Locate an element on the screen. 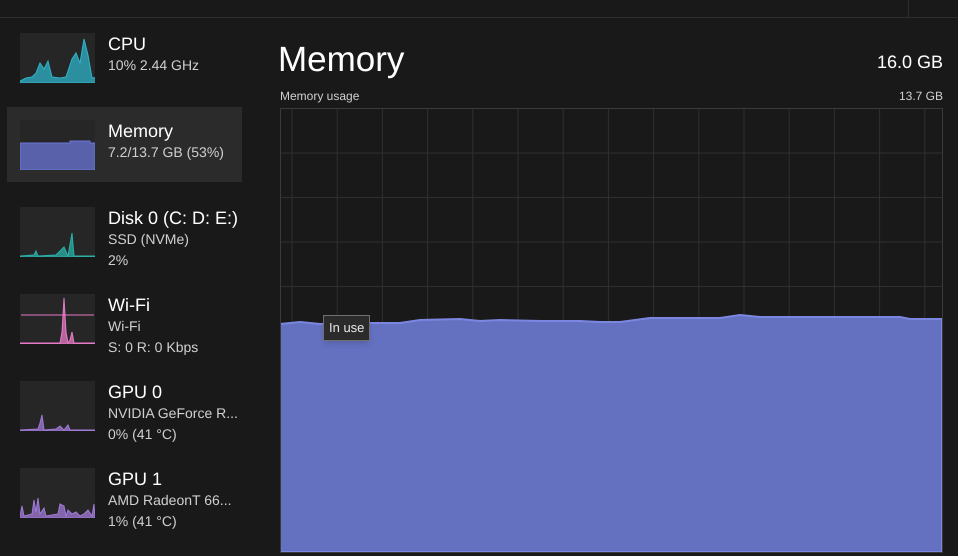 The width and height of the screenshot is (958, 556). total-memory: 16.0 GB is located at coordinates (909, 62).